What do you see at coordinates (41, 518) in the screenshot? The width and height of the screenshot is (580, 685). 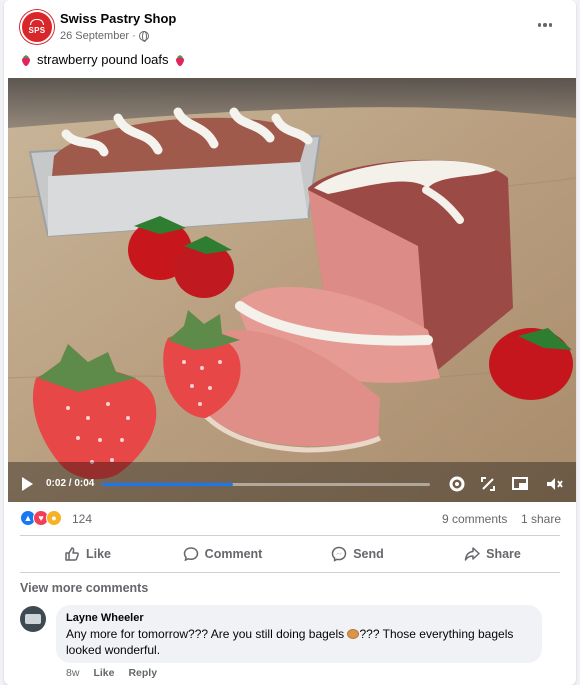 I see `reaction-icons: ▲ ♥ ●` at bounding box center [41, 518].